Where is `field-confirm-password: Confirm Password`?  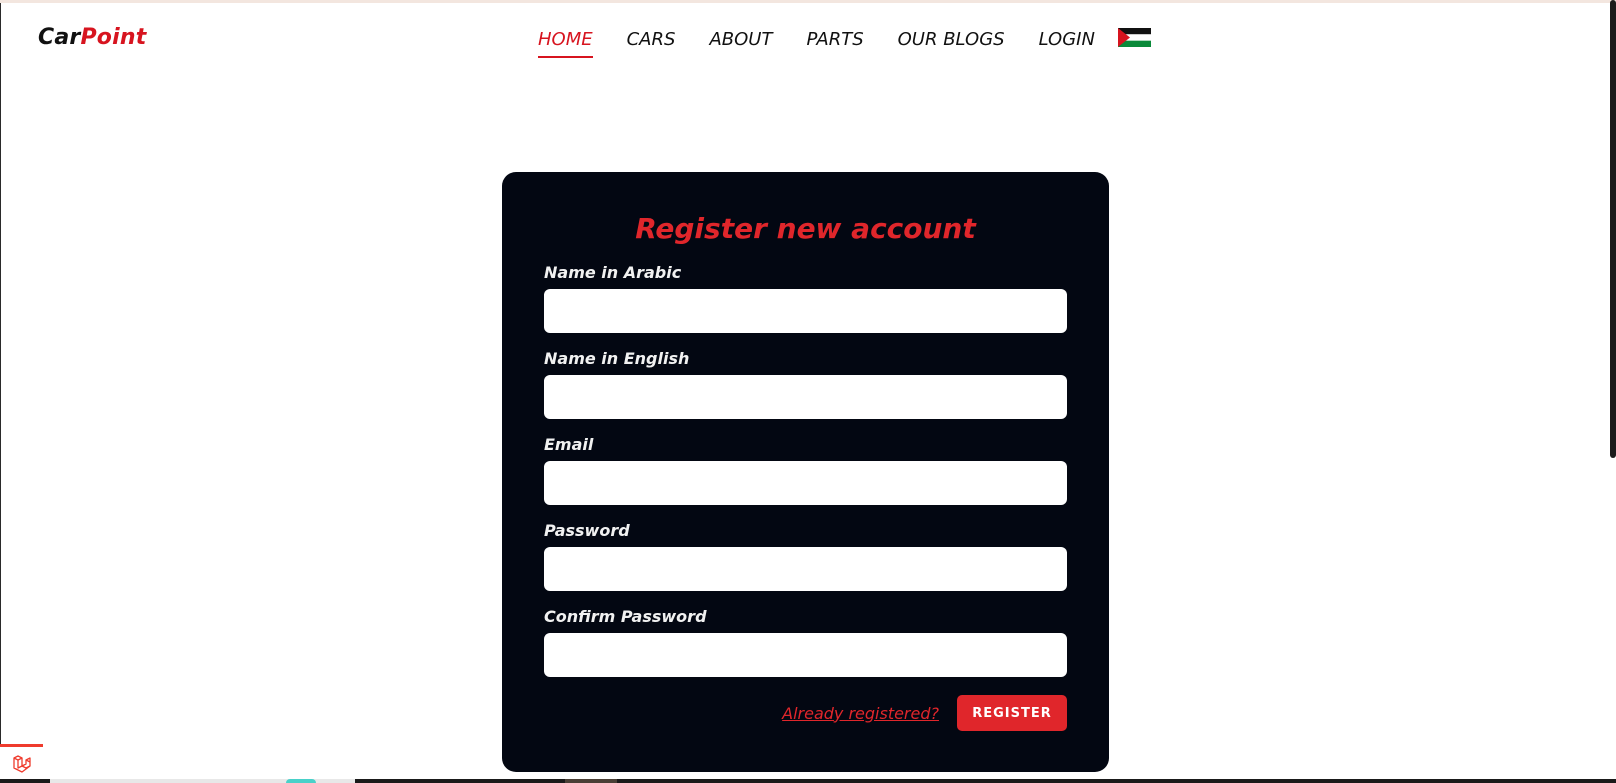
field-confirm-password: Confirm Password is located at coordinates (805, 642).